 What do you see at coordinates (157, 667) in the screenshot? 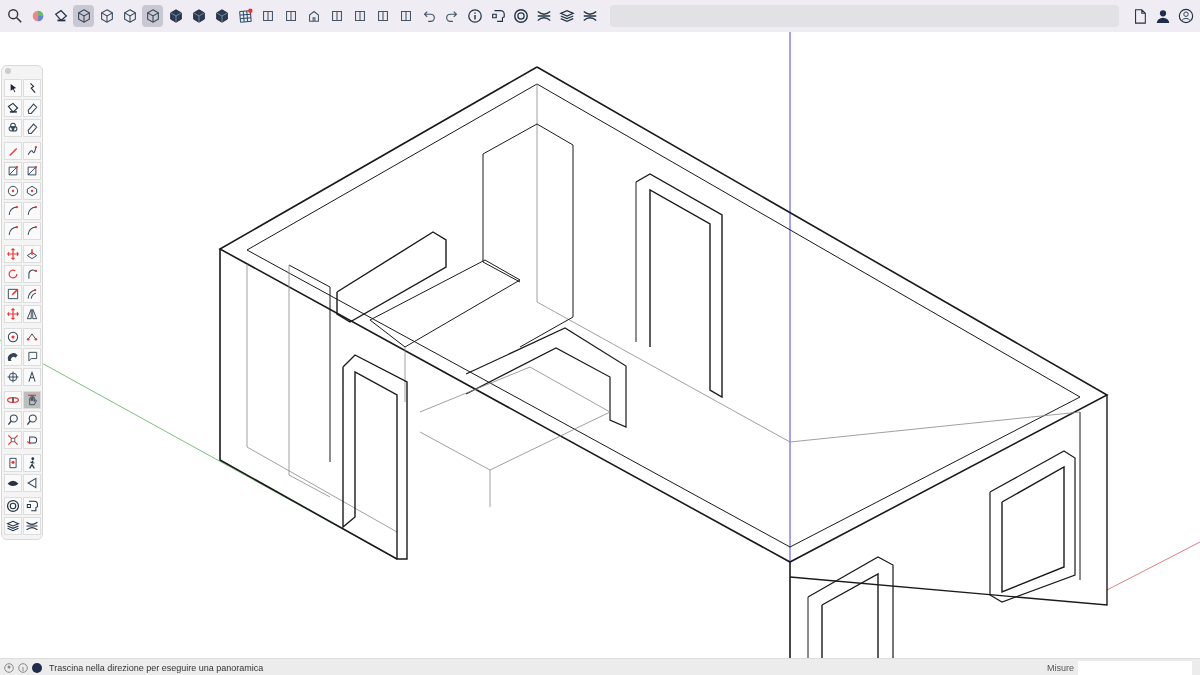
I see `status-message: Trascina nella direzione per eseguire una panoramica` at bounding box center [157, 667].